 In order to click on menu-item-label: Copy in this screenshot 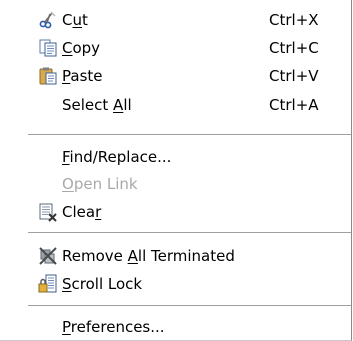, I will do `click(81, 48)`.